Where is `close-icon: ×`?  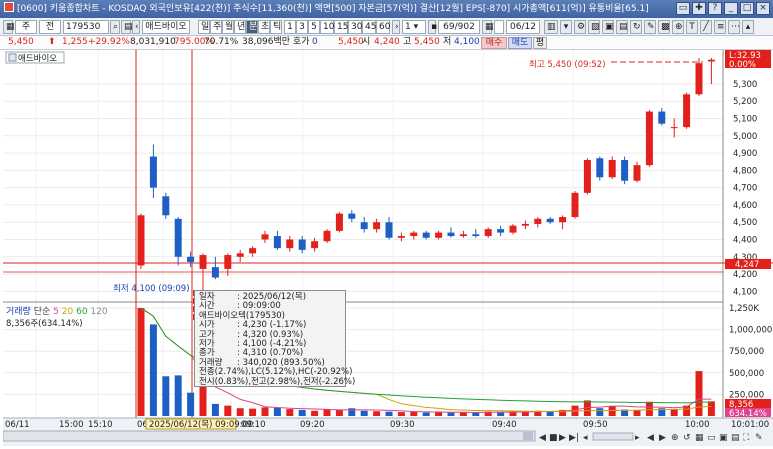
close-icon: × is located at coordinates (763, 8).